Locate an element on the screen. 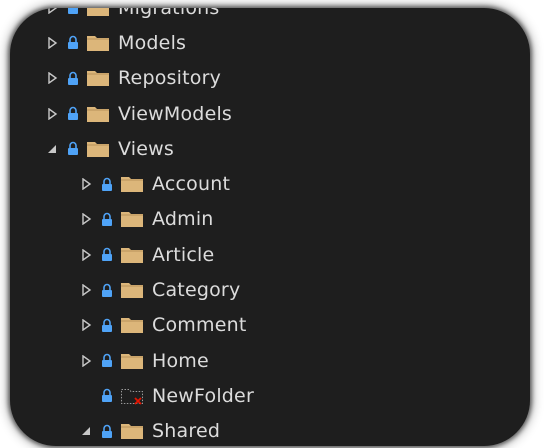  tree-row-category: Category is located at coordinates (270, 289).